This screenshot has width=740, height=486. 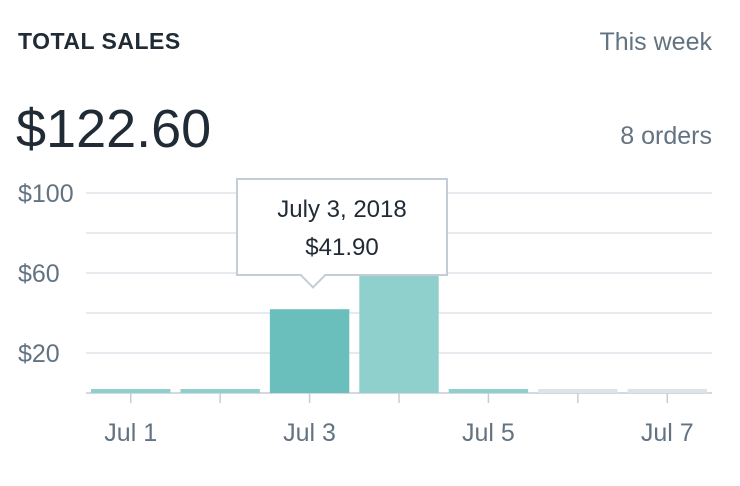 I want to click on y-tick-label: $20, so click(x=39, y=354).